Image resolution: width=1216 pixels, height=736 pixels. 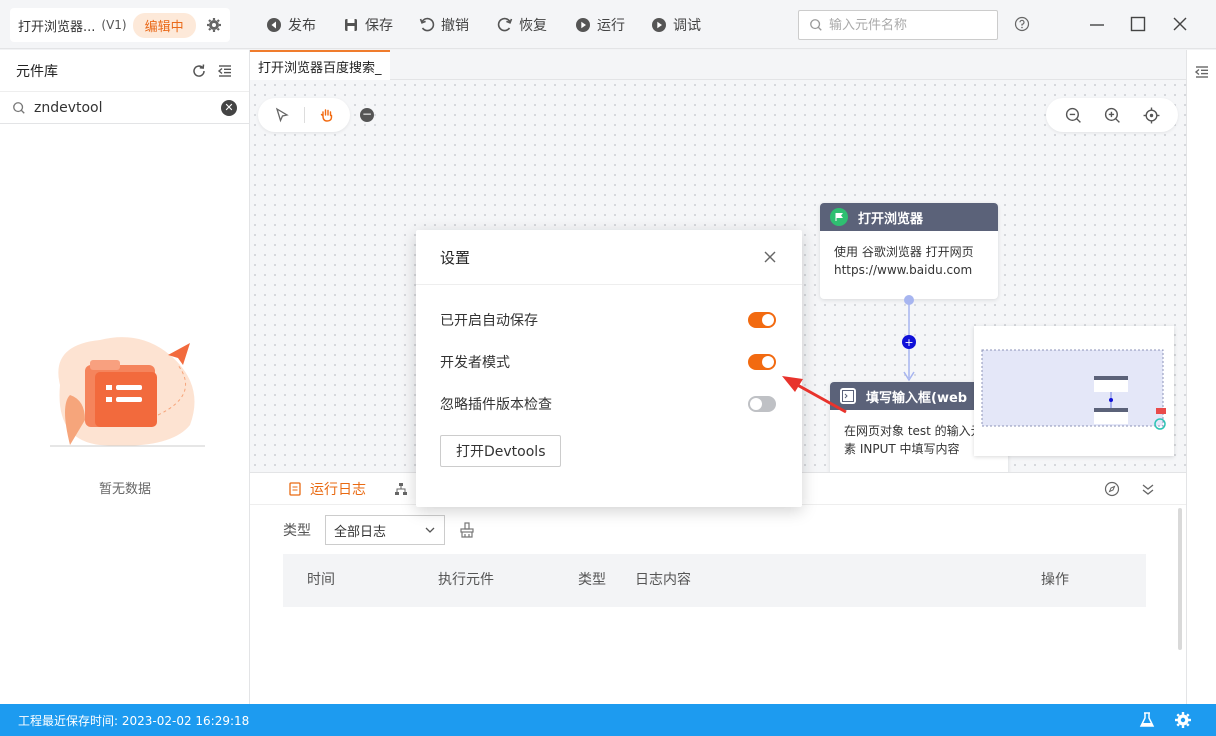 I want to click on run-button: 运行, so click(x=600, y=25).